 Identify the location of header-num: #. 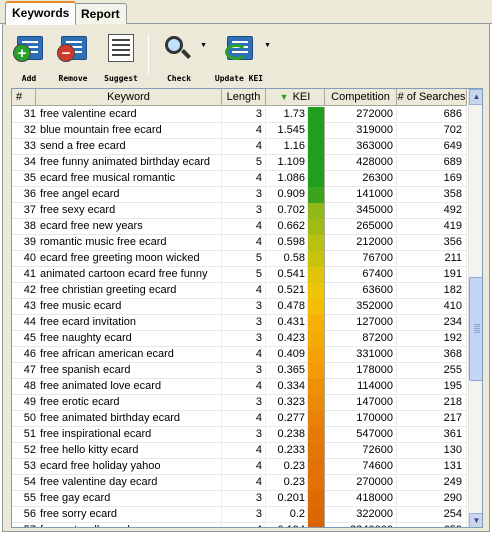
(24, 97).